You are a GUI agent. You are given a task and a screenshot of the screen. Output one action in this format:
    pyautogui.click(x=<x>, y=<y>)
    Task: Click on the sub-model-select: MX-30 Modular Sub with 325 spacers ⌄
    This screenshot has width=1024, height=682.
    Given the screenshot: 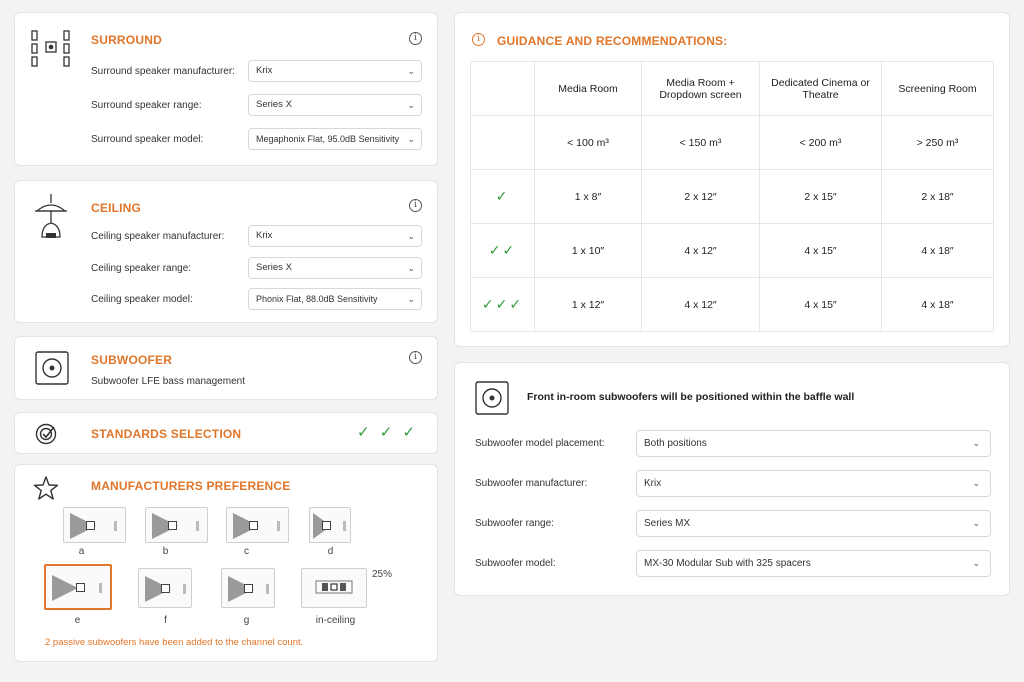 What is the action you would take?
    pyautogui.click(x=813, y=563)
    